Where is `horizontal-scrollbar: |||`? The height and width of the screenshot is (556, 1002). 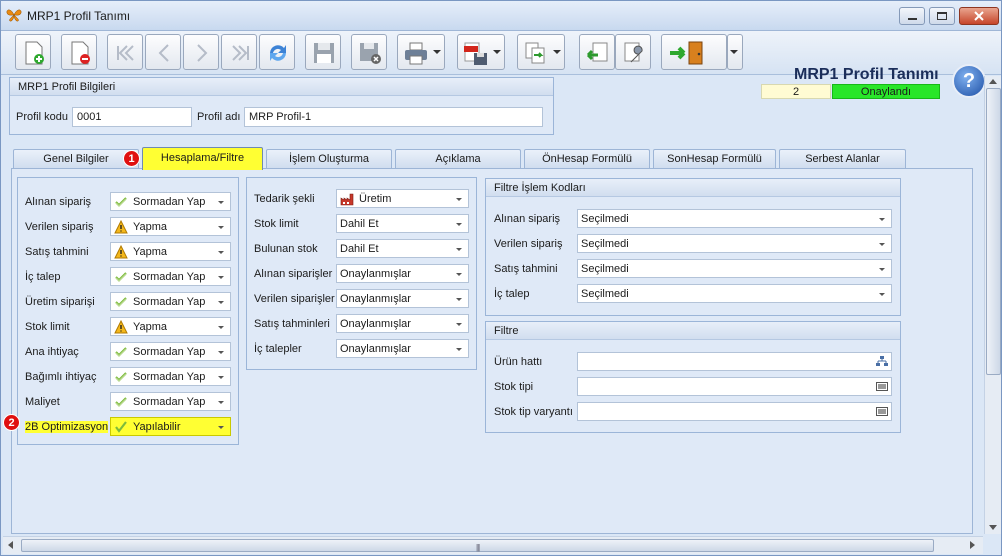
horizontal-scrollbar: ||| is located at coordinates (493, 545).